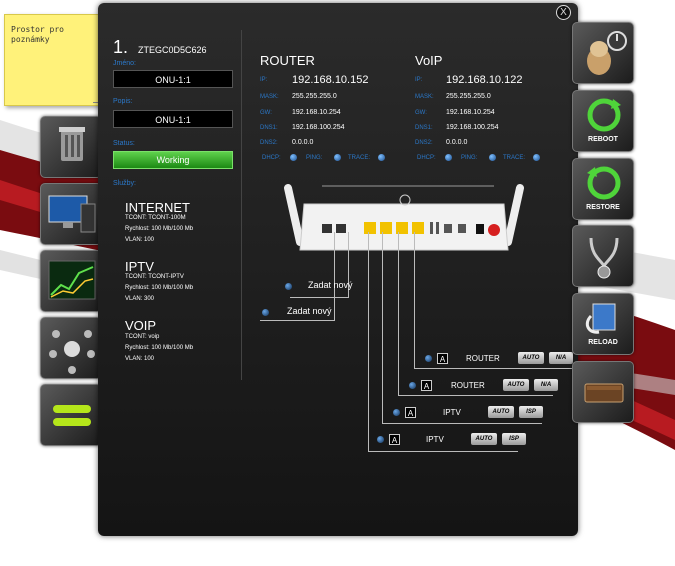  I want to click on voip-trace-label: TRACE:, so click(514, 158).